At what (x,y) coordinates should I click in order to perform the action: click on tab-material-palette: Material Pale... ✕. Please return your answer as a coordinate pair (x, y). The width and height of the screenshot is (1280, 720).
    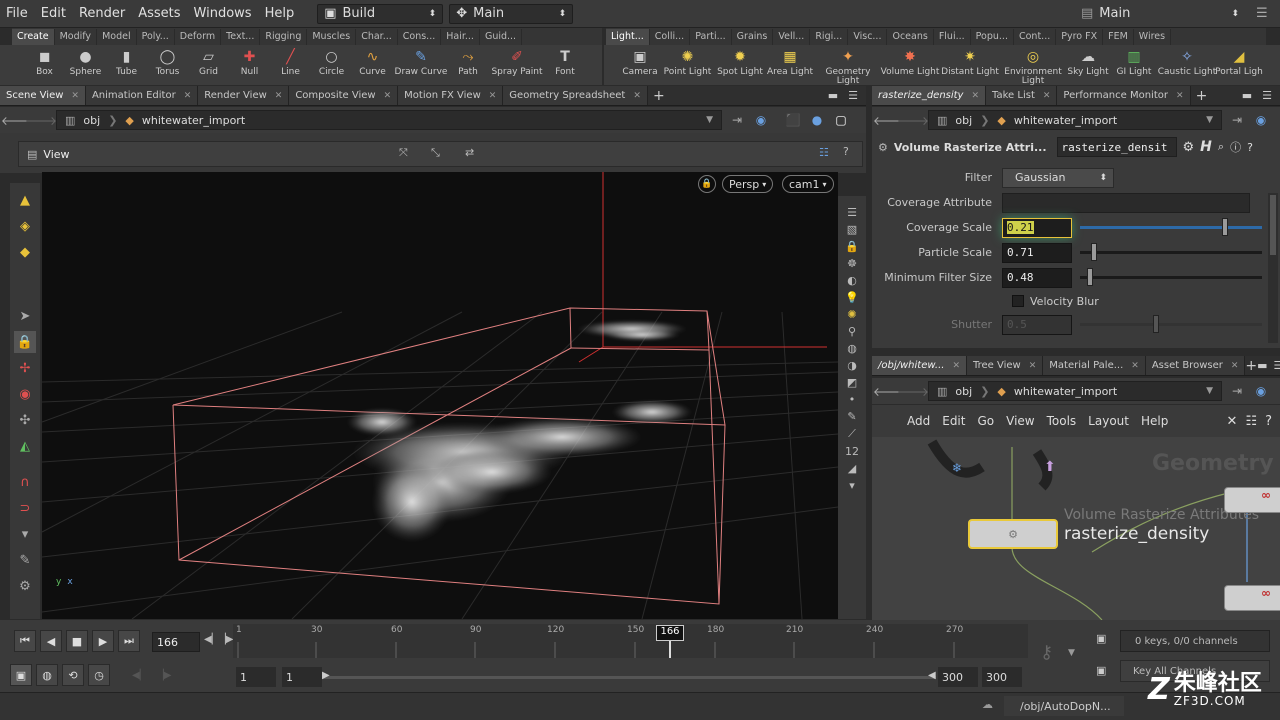
    Looking at the image, I should click on (1094, 365).